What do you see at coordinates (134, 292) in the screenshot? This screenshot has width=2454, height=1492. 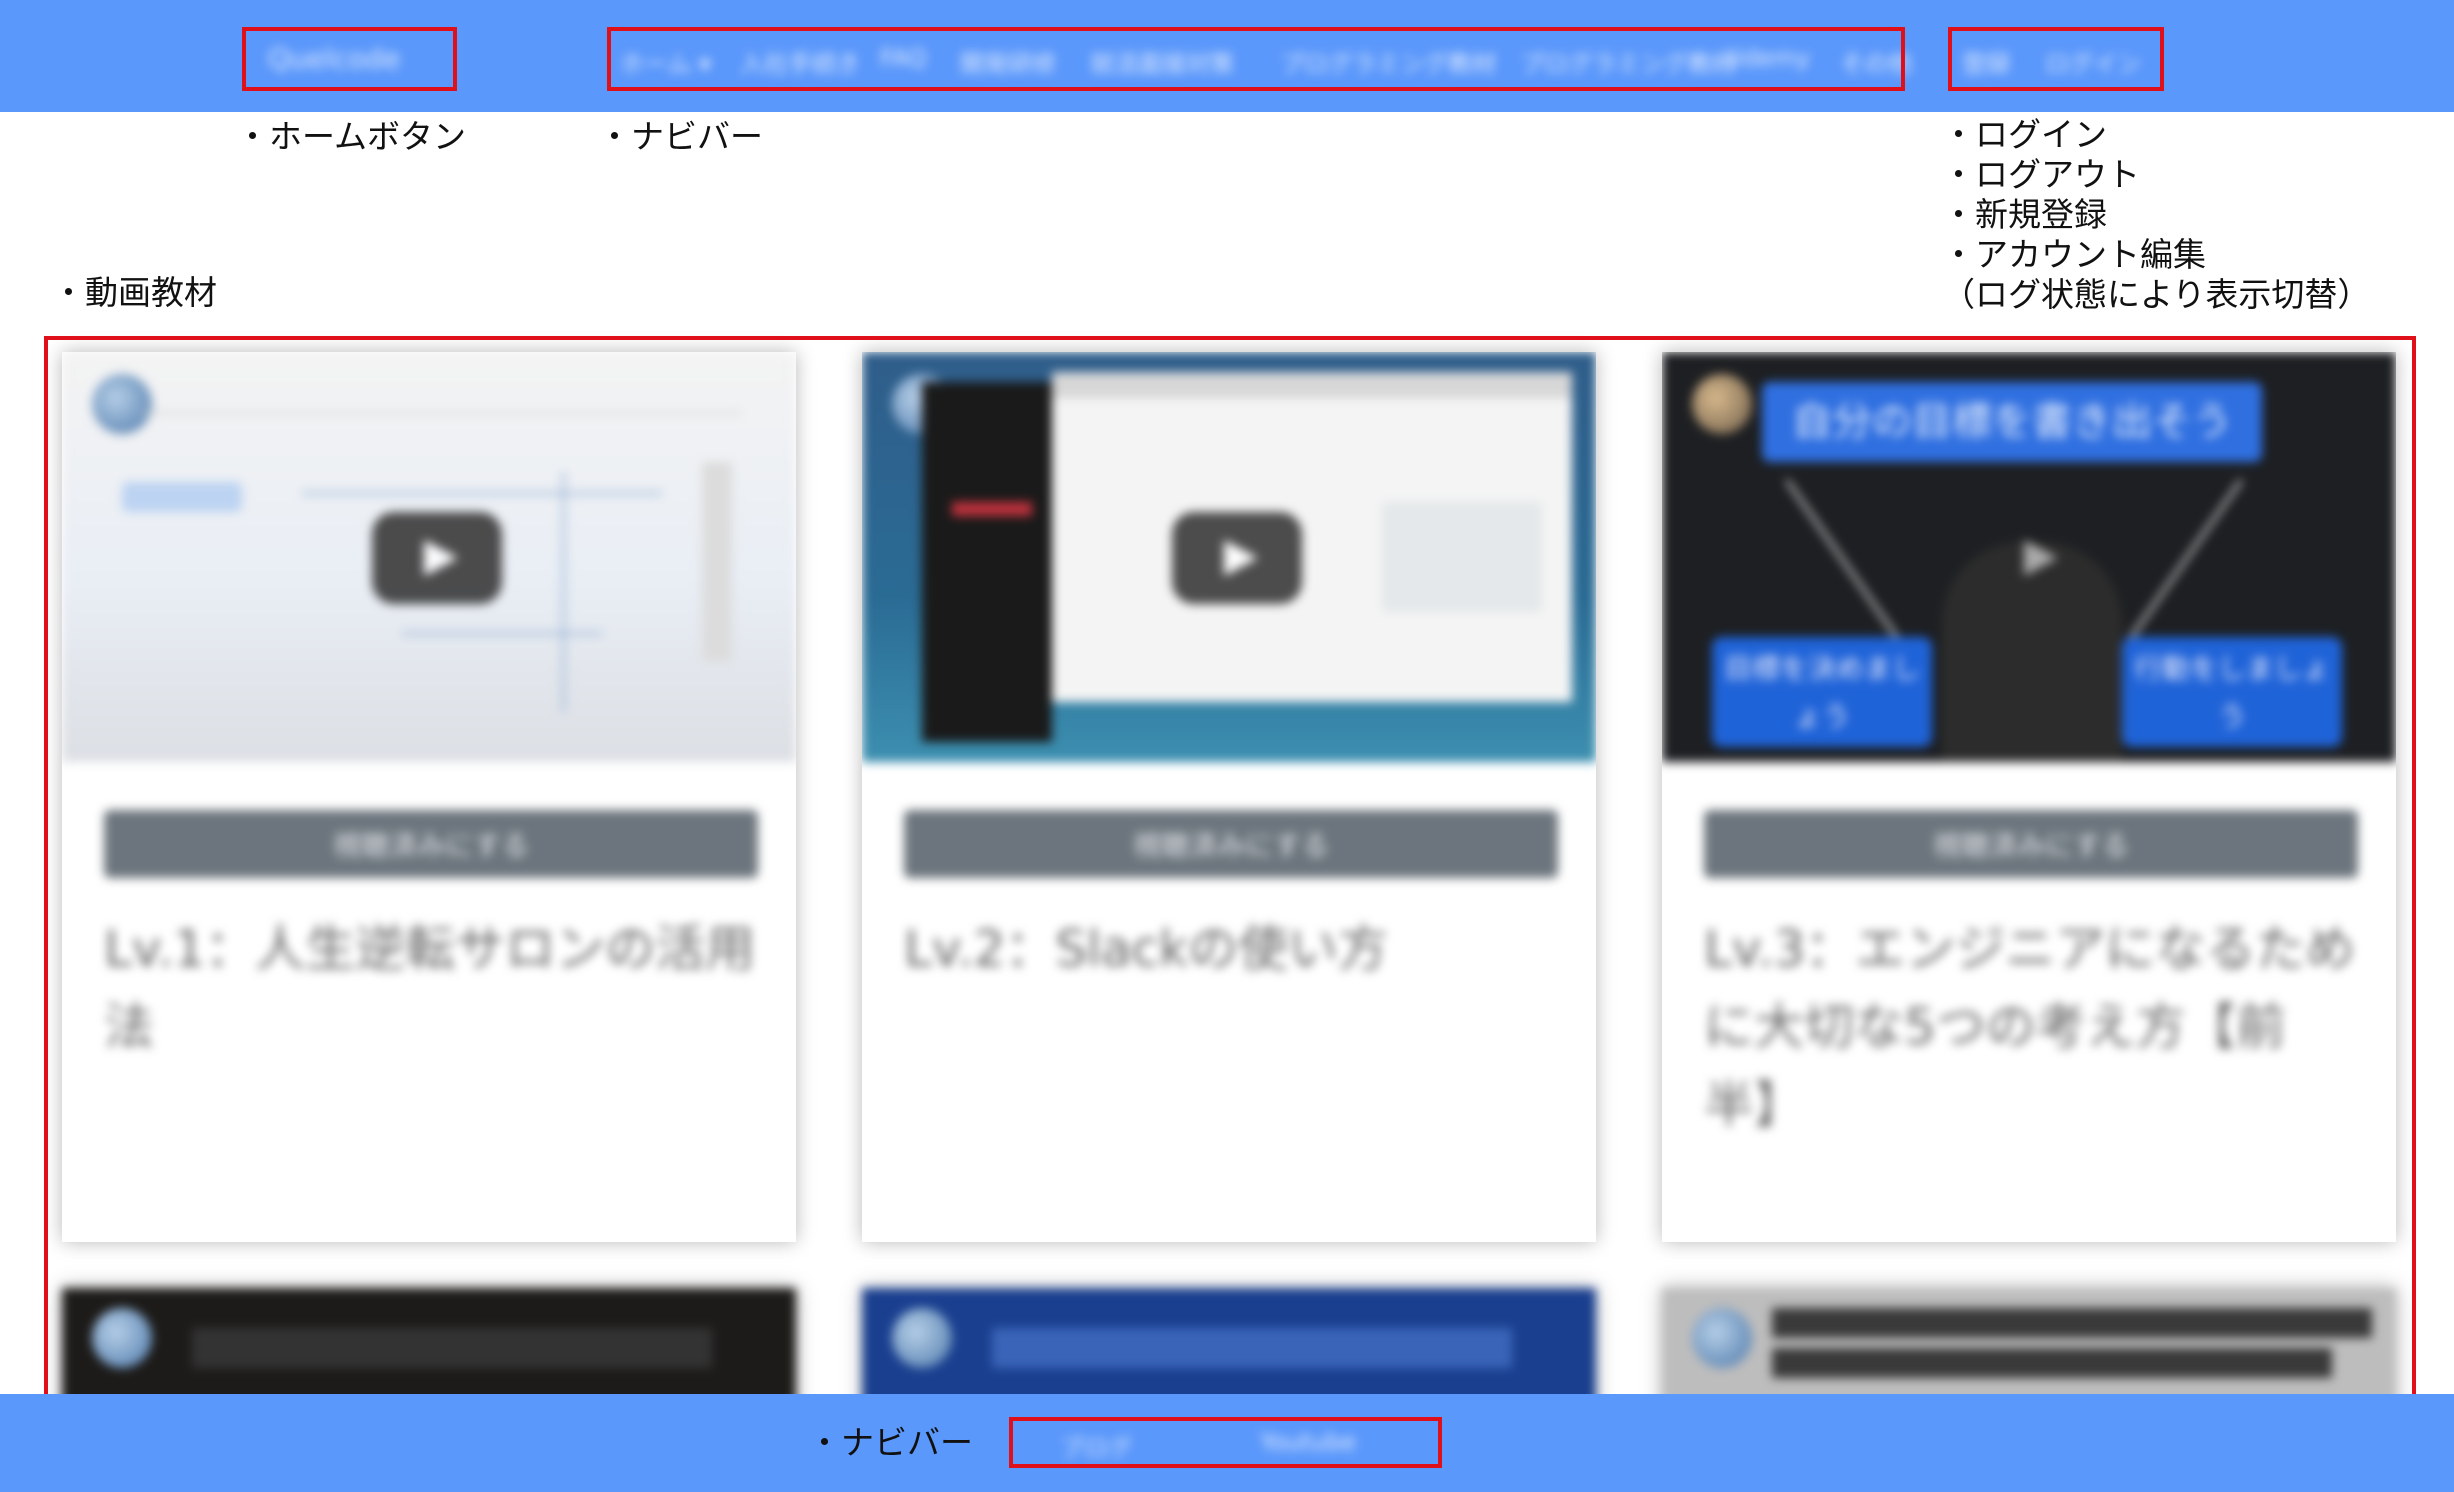 I see `annotation-video-materials: ・動画教材` at bounding box center [134, 292].